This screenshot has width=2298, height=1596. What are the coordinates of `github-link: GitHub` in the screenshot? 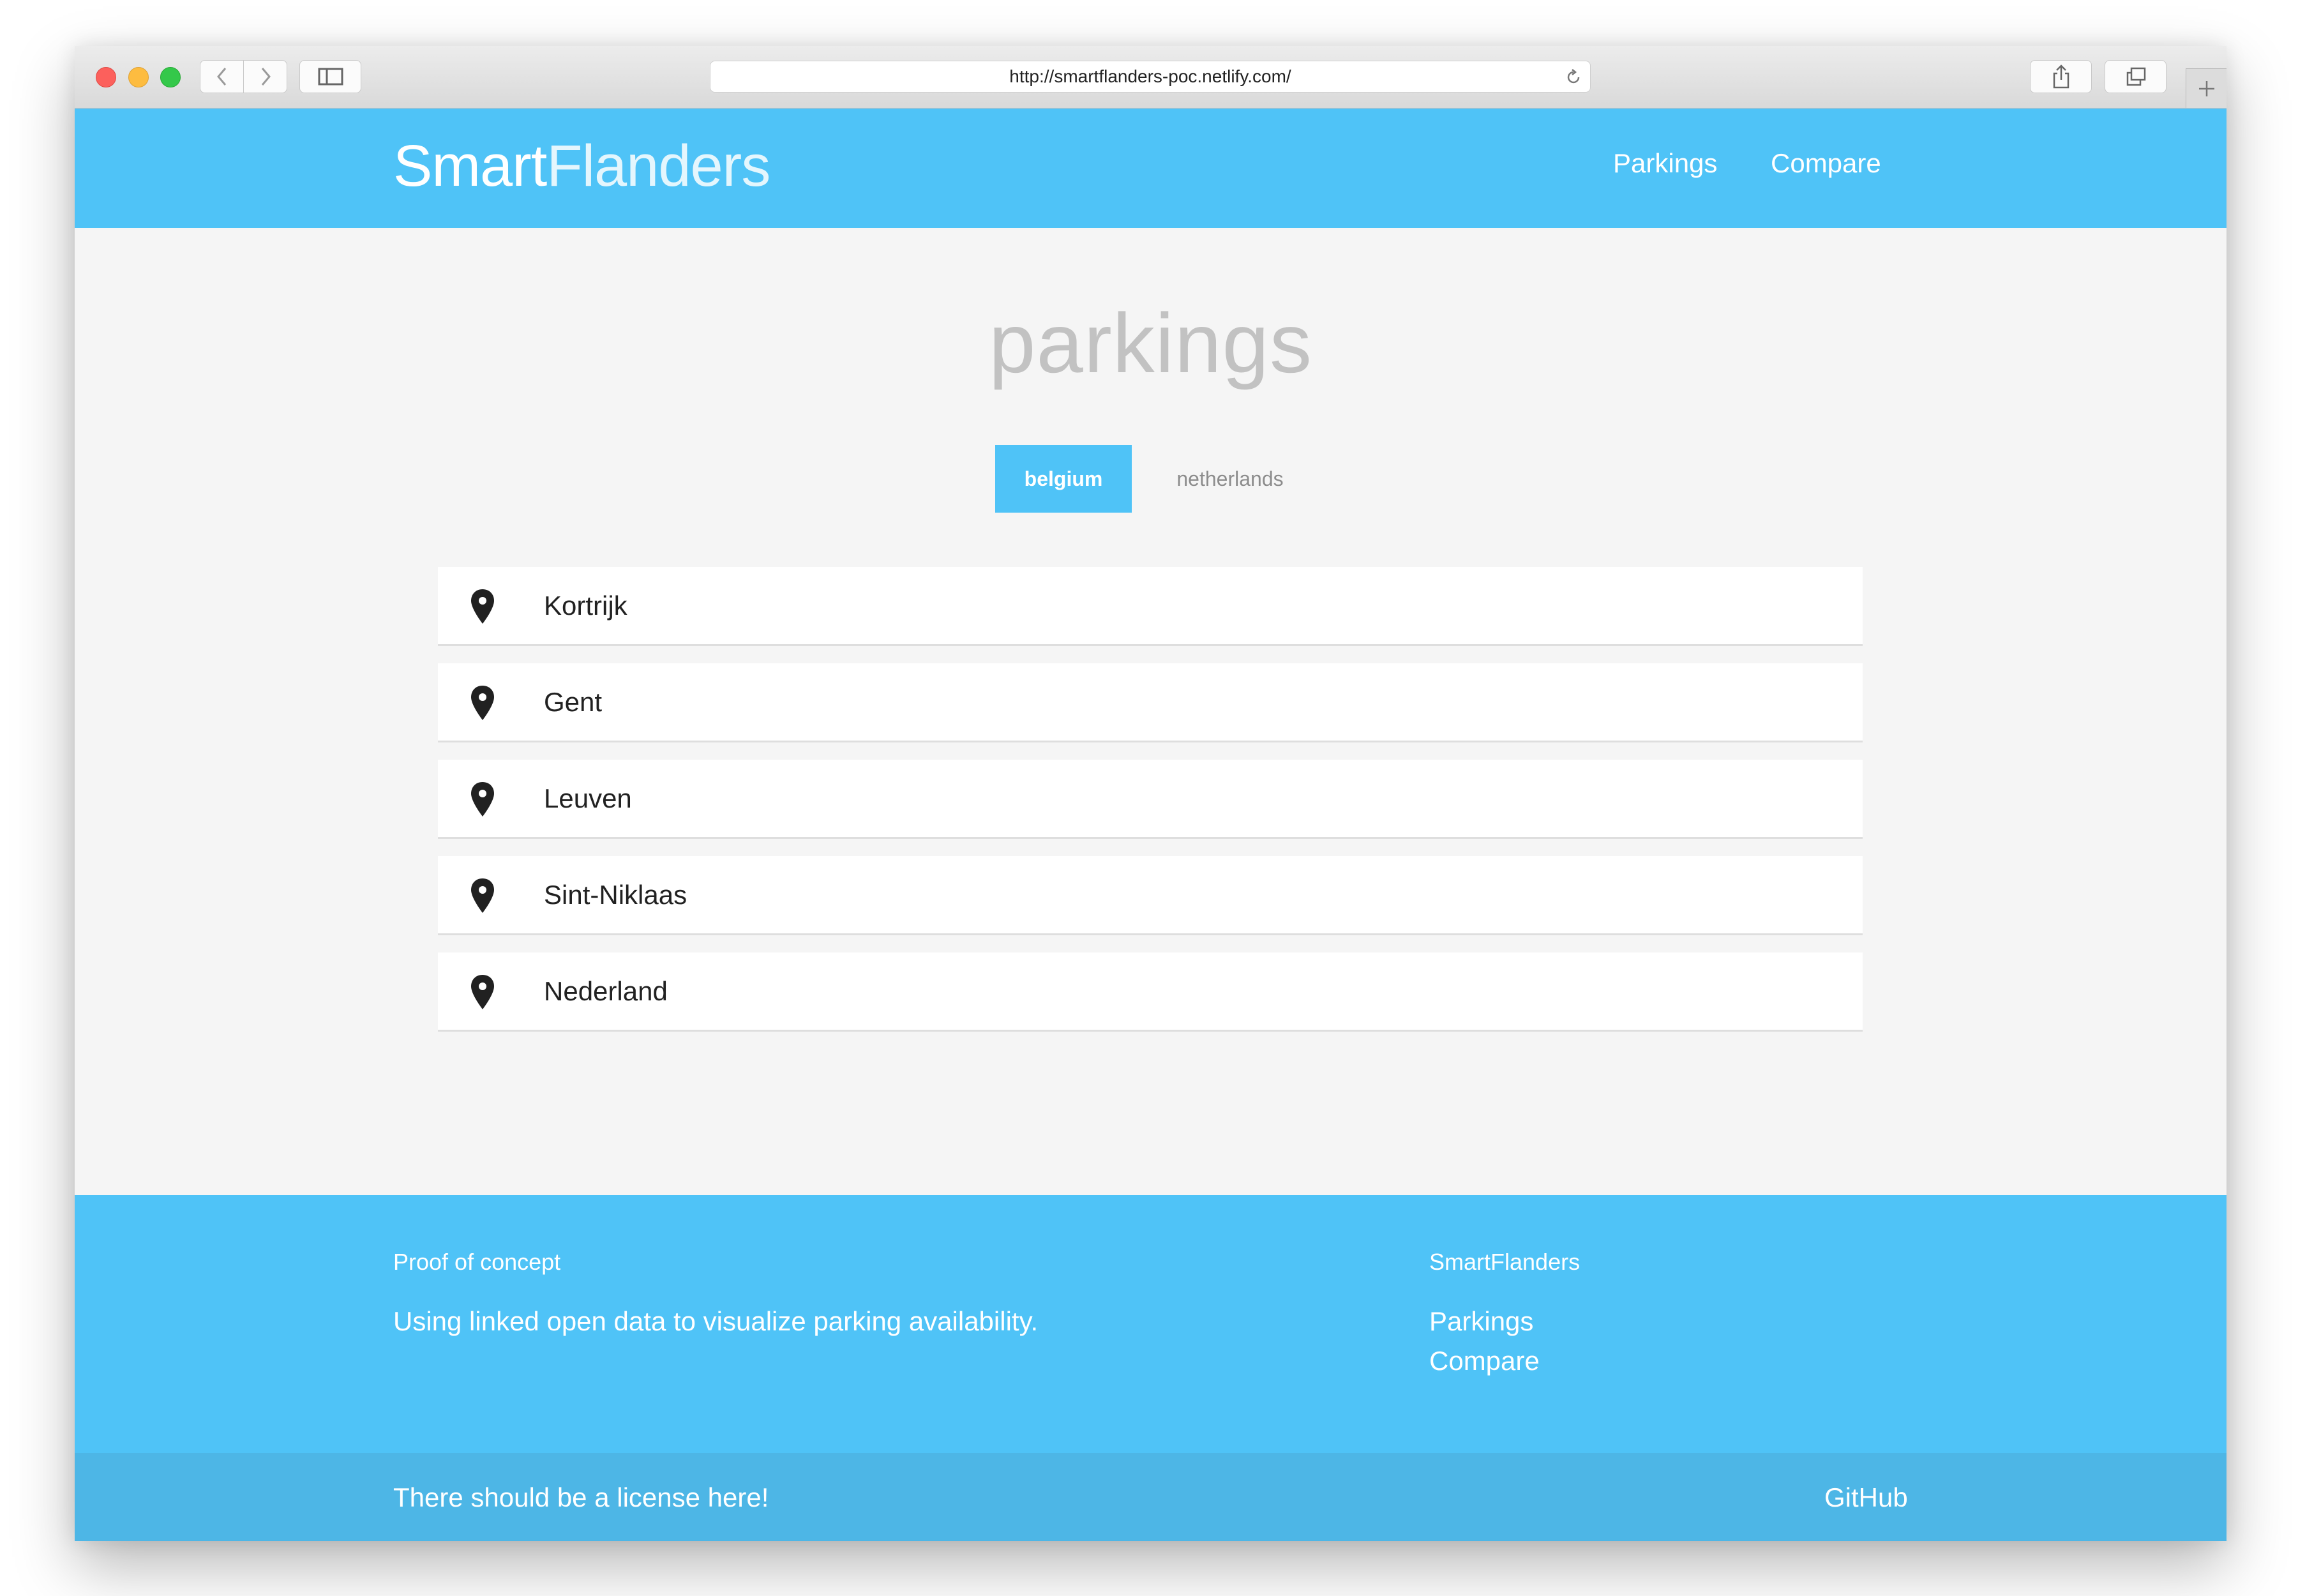 It's located at (1866, 1497).